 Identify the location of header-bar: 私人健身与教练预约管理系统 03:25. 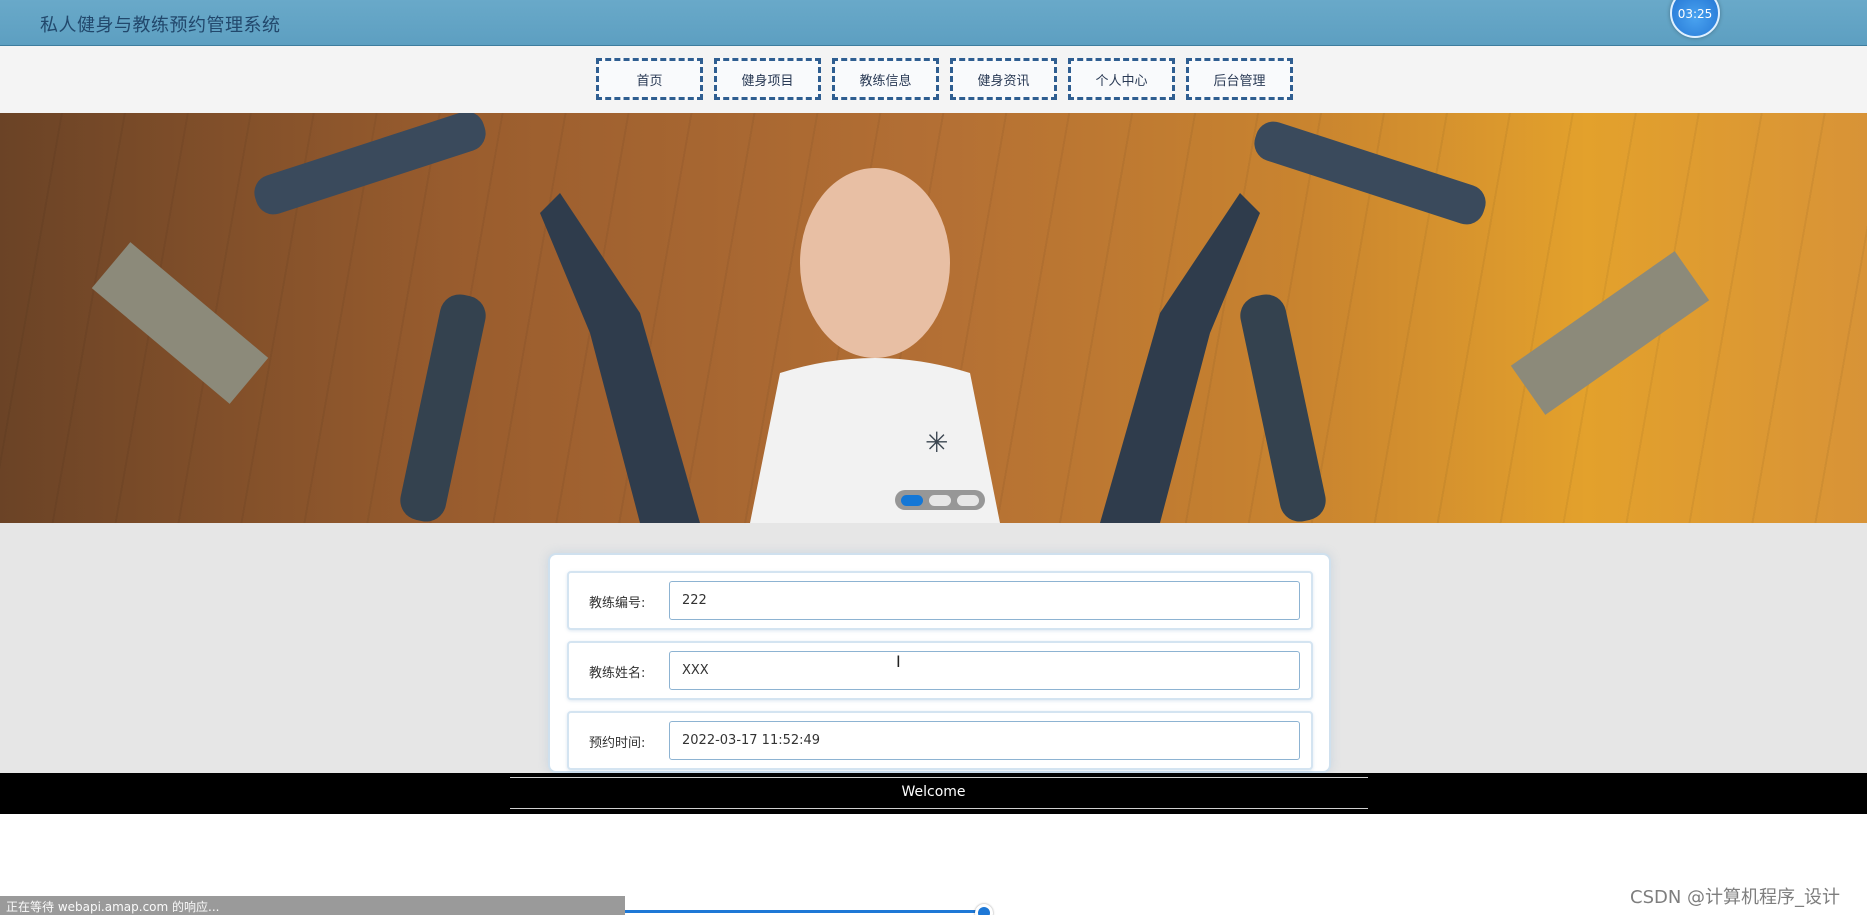
(933, 23).